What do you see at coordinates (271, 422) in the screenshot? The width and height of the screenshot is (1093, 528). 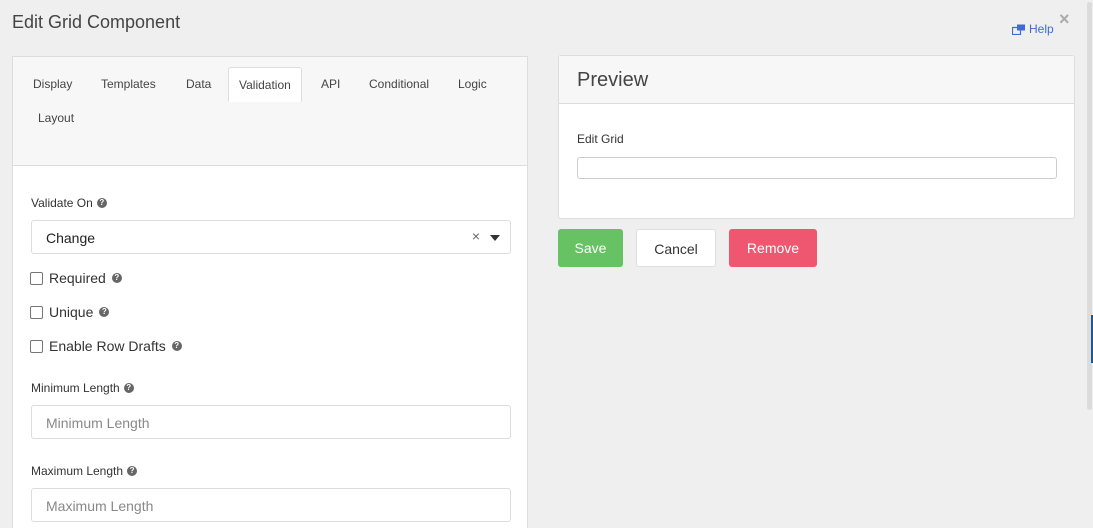 I see `minimum-length-input: Minimum Length` at bounding box center [271, 422].